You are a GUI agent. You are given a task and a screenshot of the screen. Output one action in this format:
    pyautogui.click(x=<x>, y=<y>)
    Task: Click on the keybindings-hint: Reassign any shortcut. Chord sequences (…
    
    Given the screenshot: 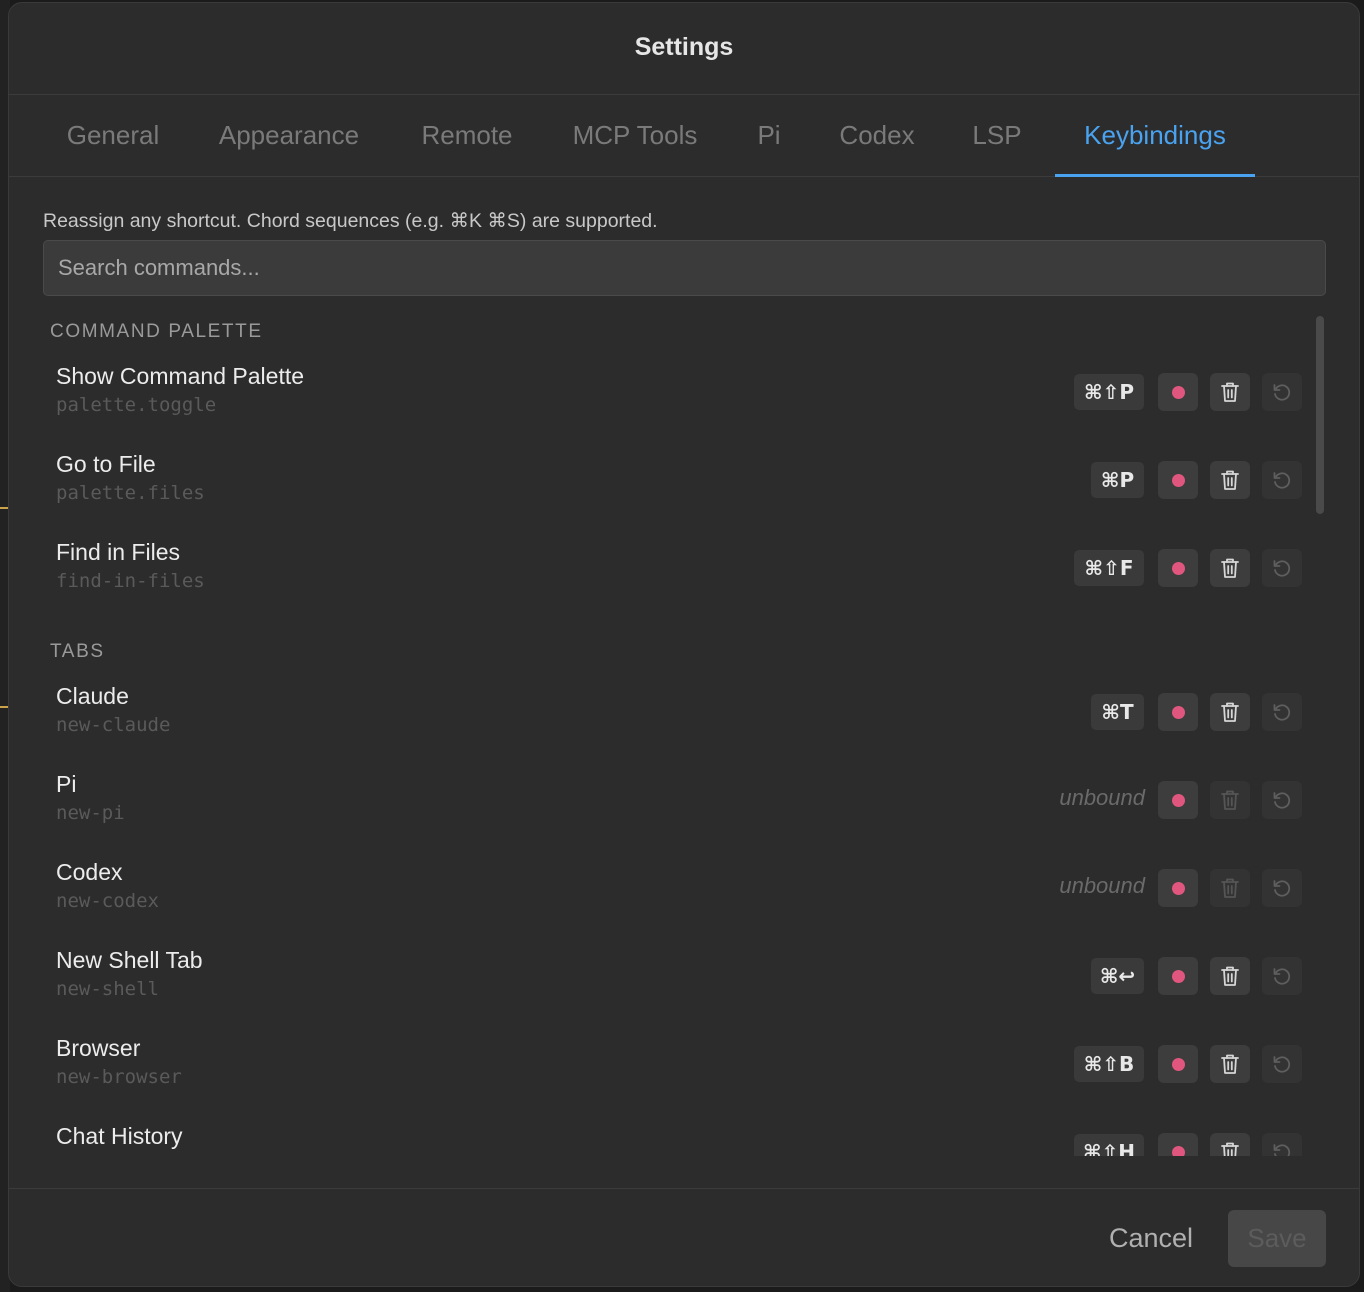 What is the action you would take?
    pyautogui.click(x=350, y=221)
    